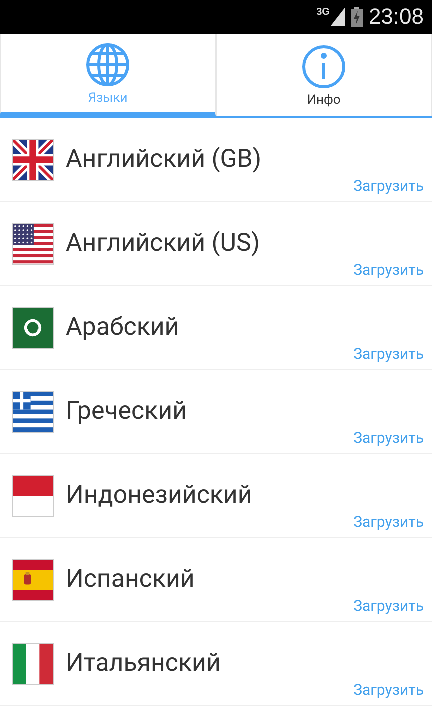 The width and height of the screenshot is (432, 720). Describe the element at coordinates (216, 412) in the screenshot. I see `language-row: Греческий Загрузить` at that location.